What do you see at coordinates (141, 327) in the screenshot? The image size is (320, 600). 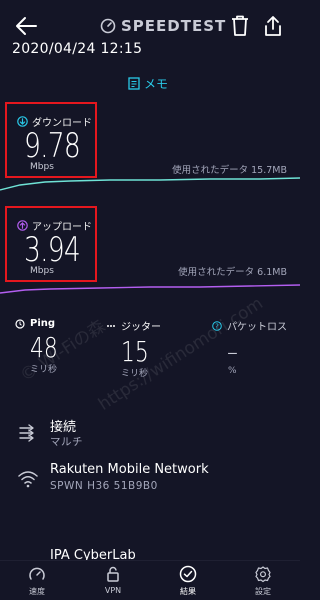 I see `jitter-label: ジッター` at bounding box center [141, 327].